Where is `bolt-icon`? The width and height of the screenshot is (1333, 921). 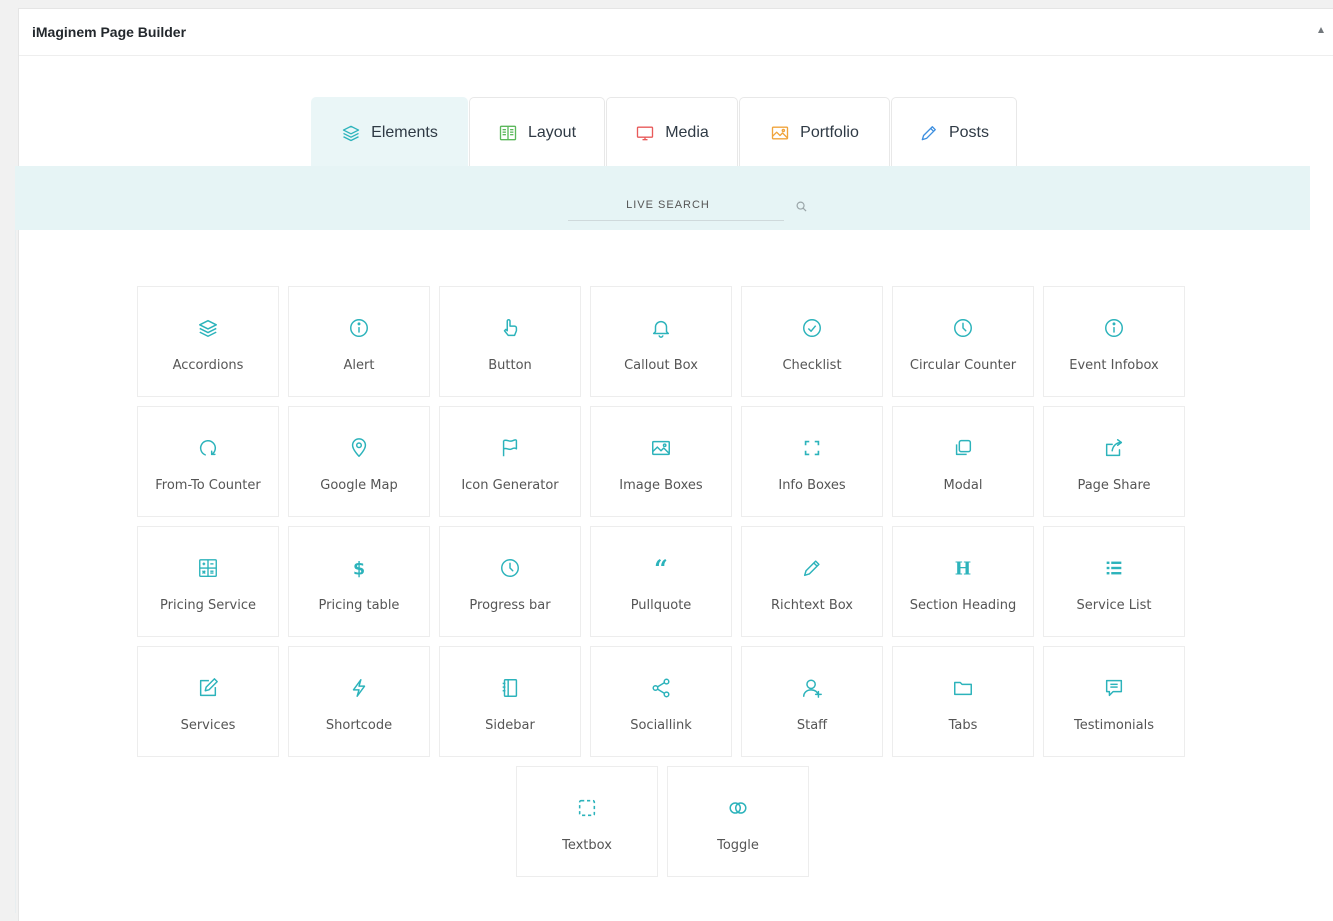 bolt-icon is located at coordinates (359, 688).